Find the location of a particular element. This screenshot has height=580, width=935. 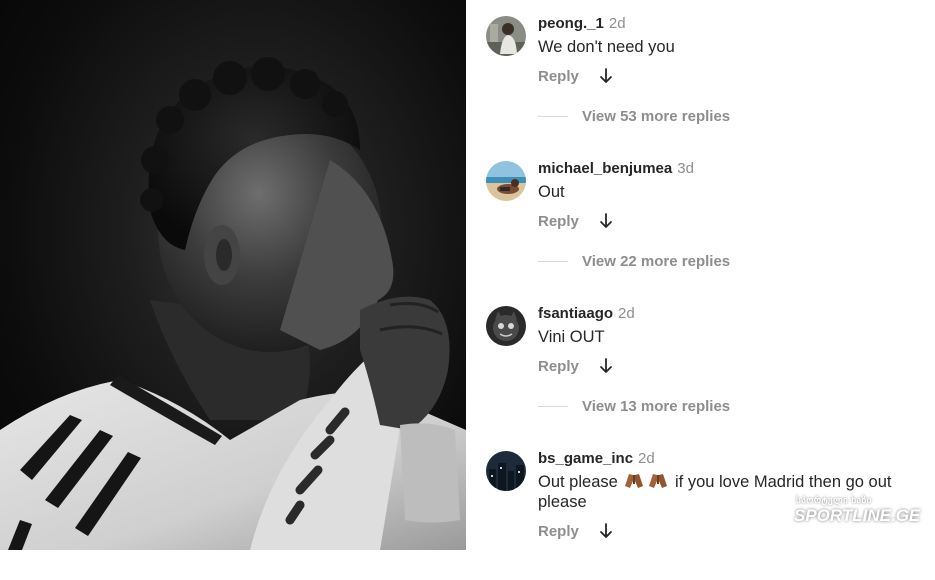

timestamp: 3d is located at coordinates (685, 168).